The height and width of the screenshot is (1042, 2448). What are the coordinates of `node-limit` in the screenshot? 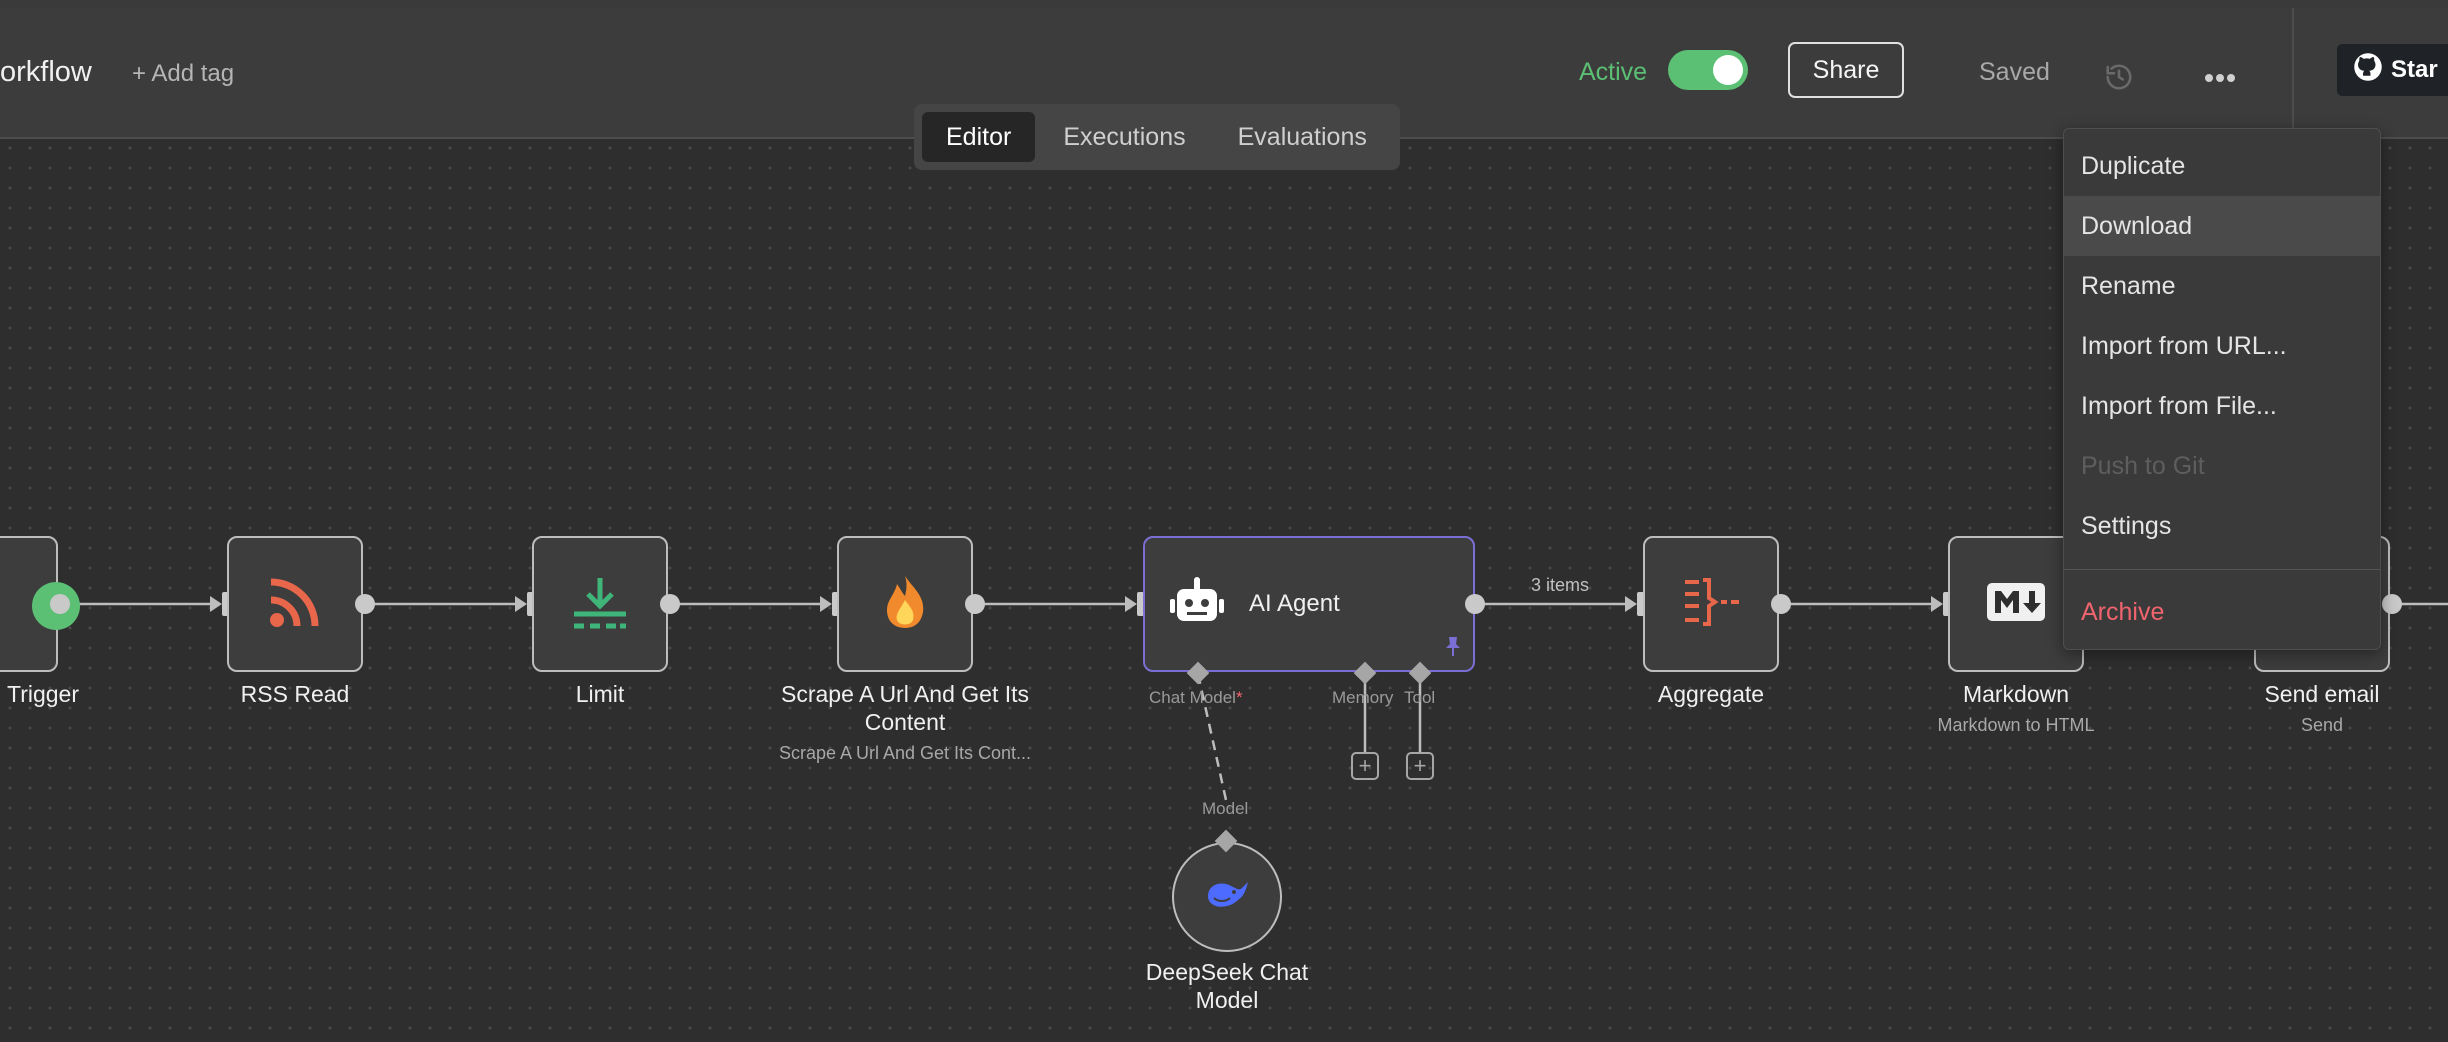 It's located at (600, 604).